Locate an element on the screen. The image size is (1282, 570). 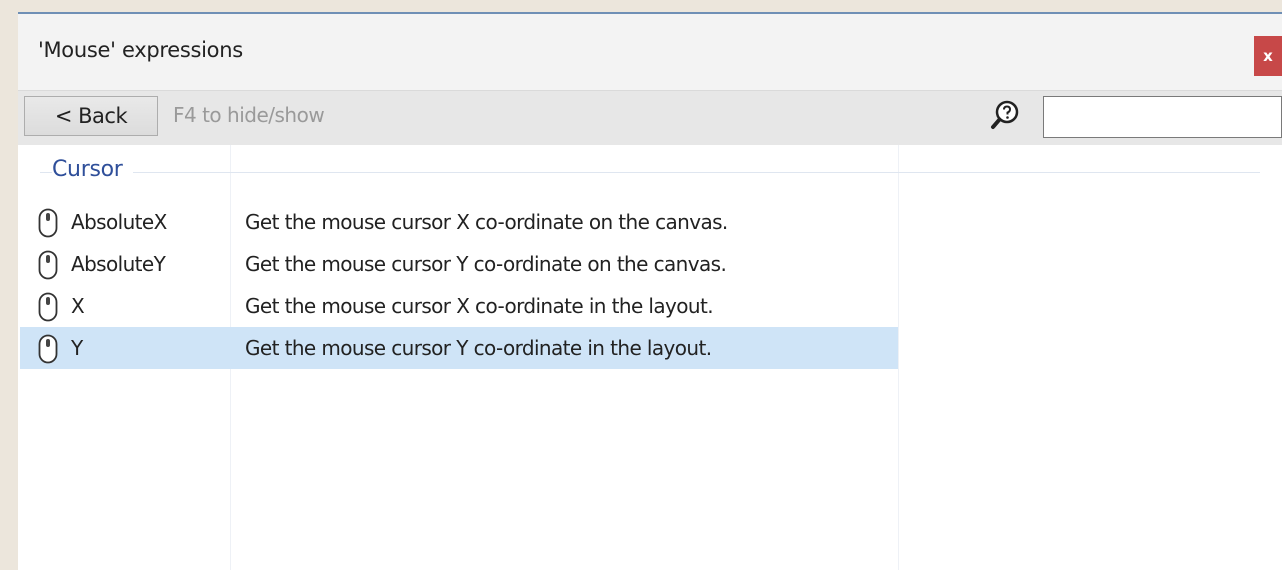
item-name: AbsoluteY is located at coordinates (118, 264).